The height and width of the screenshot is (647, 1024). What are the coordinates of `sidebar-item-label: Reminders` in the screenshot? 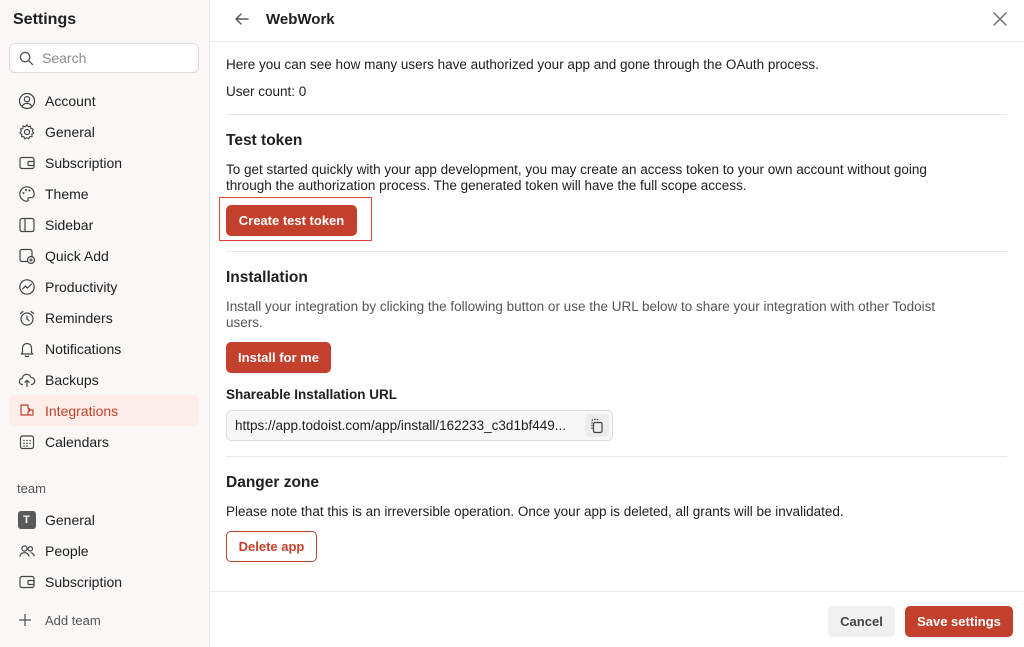 It's located at (79, 317).